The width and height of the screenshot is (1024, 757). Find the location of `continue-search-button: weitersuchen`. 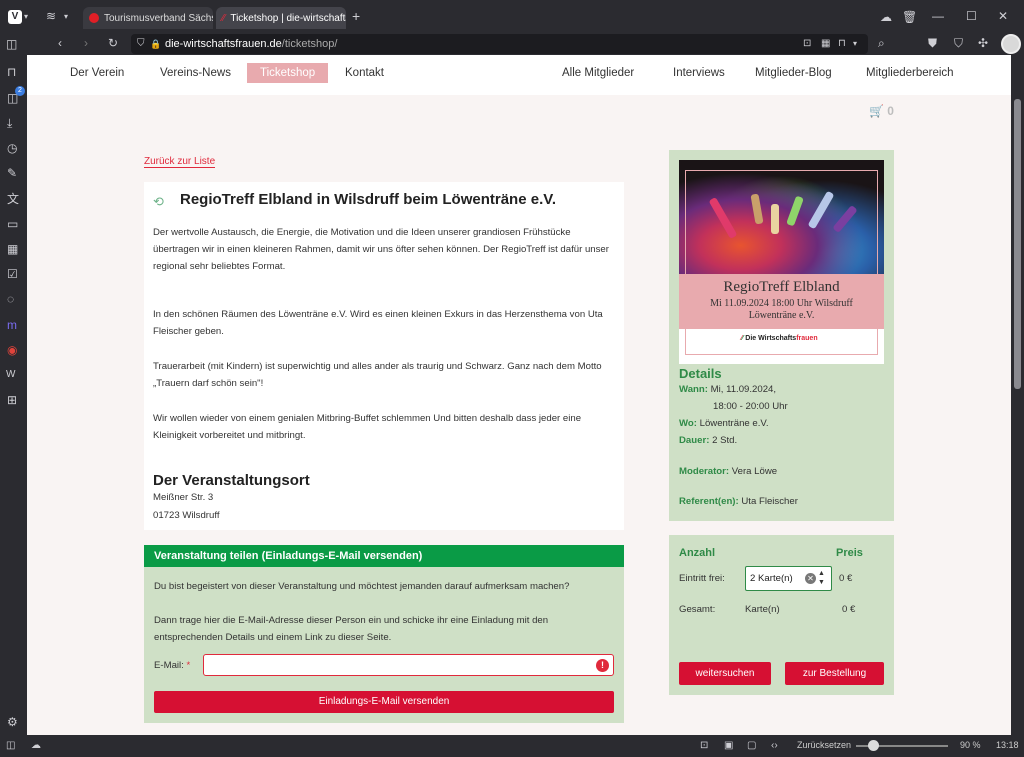

continue-search-button: weitersuchen is located at coordinates (725, 673).